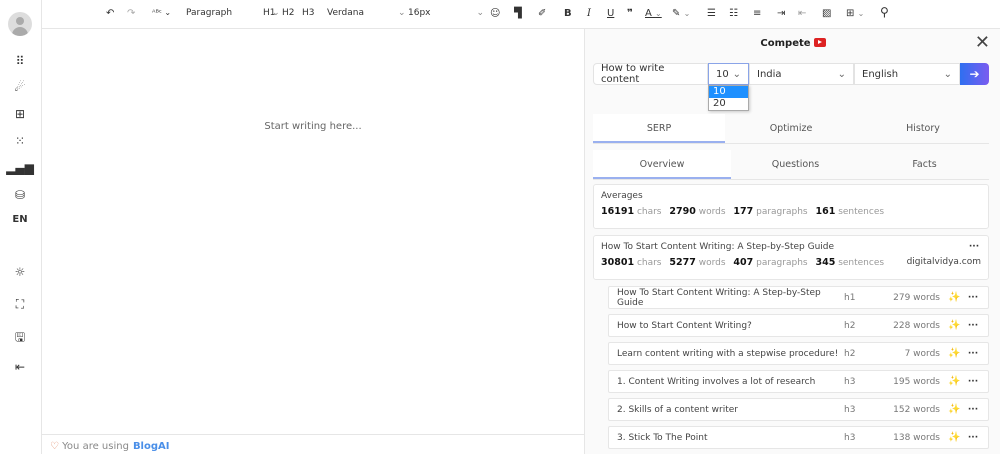  What do you see at coordinates (495, 13) in the screenshot?
I see `emoji-icon: ☺` at bounding box center [495, 13].